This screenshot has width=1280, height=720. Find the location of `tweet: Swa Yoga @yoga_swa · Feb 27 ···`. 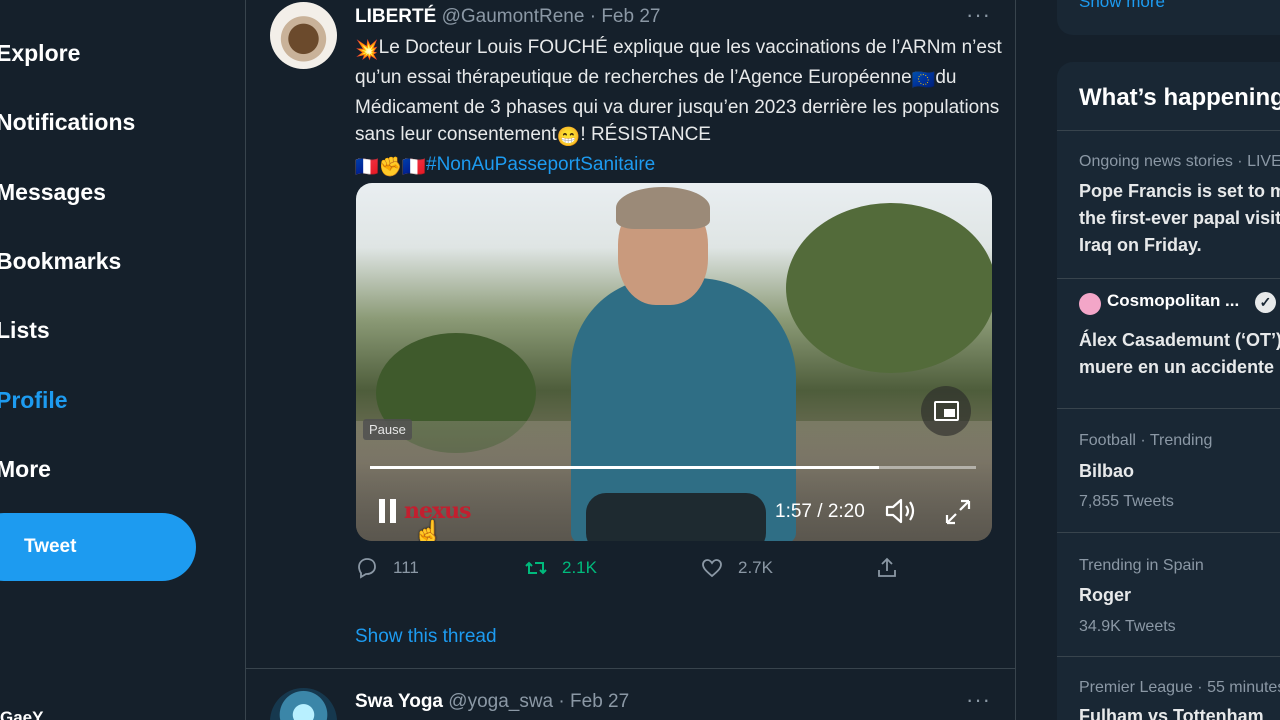

tweet: Swa Yoga @yoga_swa · Feb 27 ··· is located at coordinates (630, 695).